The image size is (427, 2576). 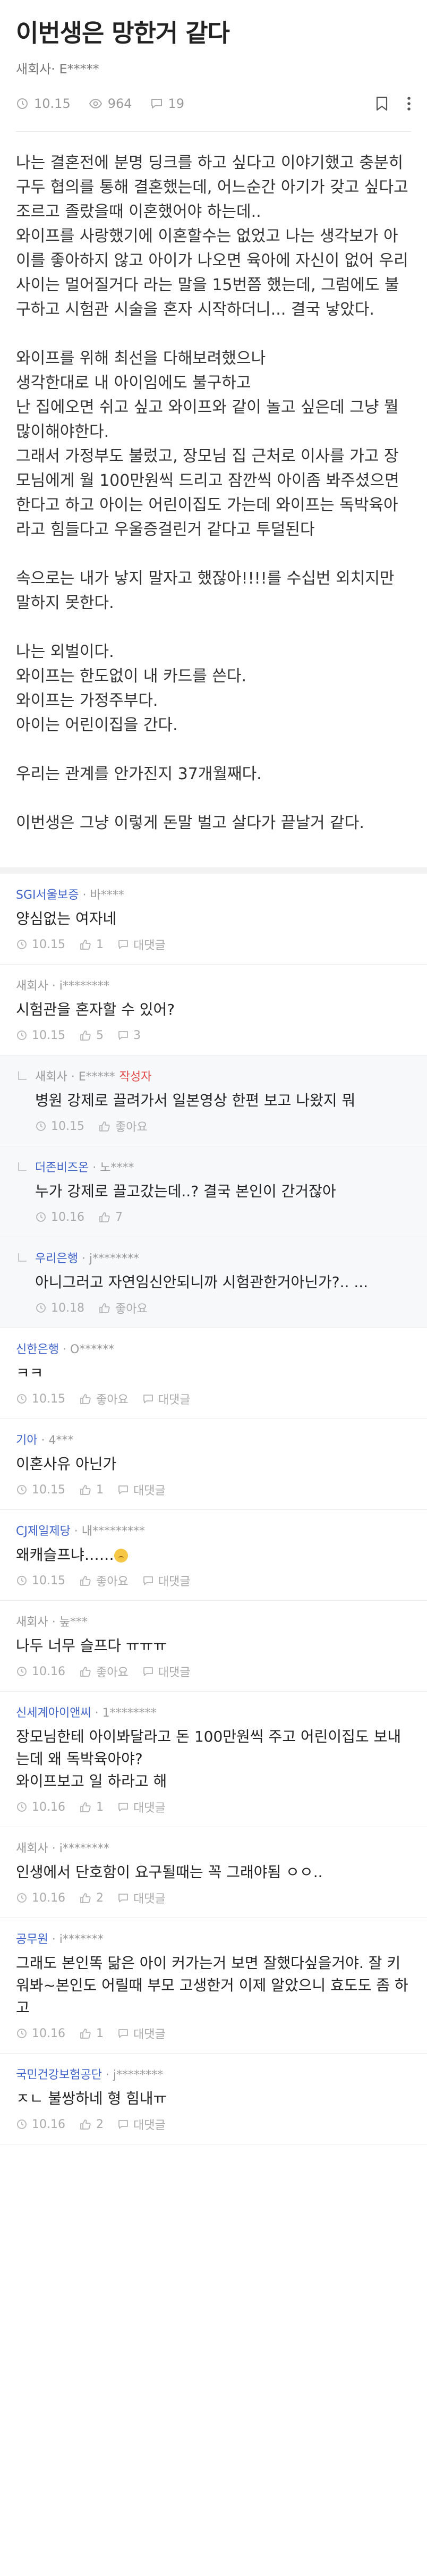 I want to click on post-comments: 19, so click(x=167, y=104).